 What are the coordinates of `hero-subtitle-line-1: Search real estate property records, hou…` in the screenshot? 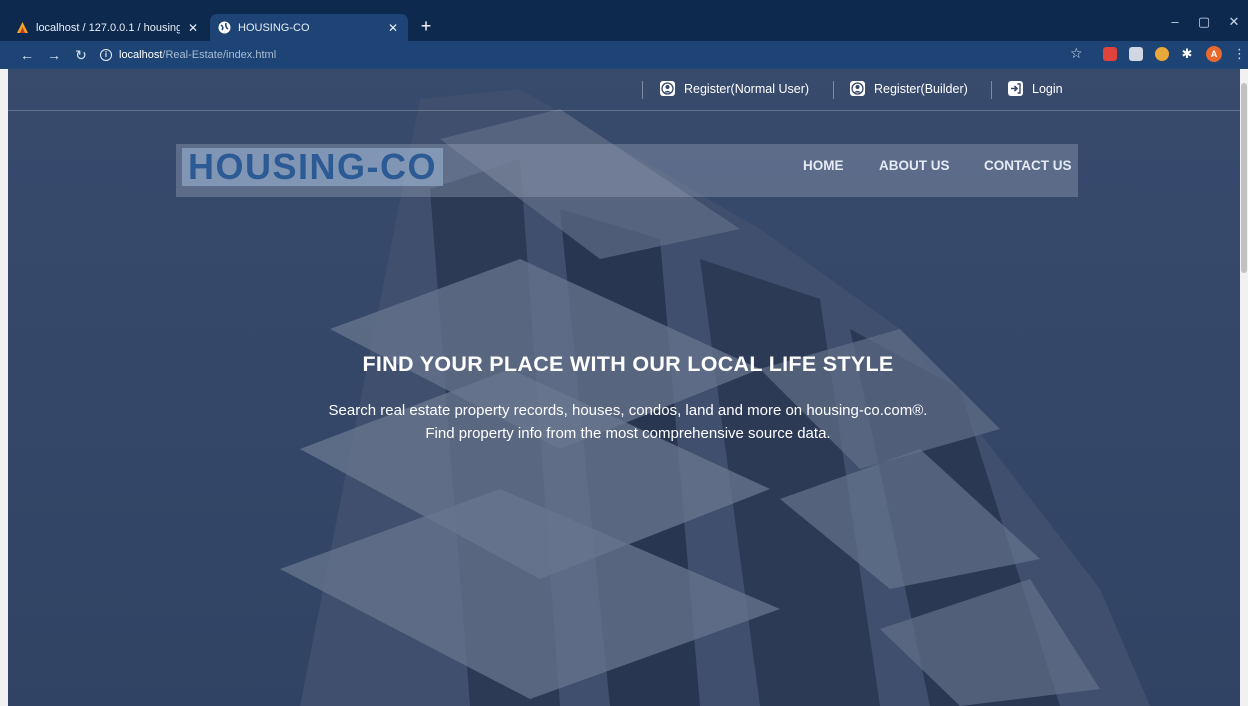 It's located at (628, 410).